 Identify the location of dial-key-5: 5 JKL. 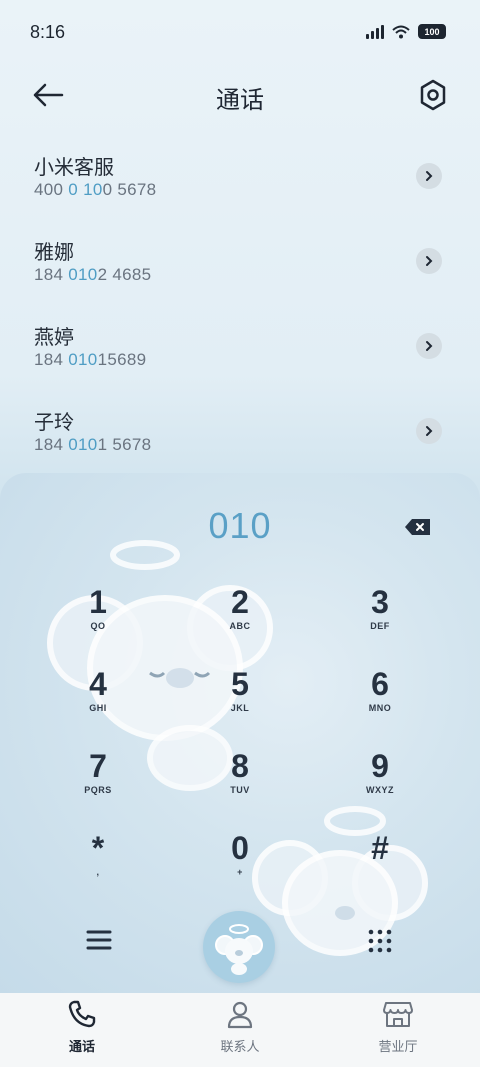
(240, 702).